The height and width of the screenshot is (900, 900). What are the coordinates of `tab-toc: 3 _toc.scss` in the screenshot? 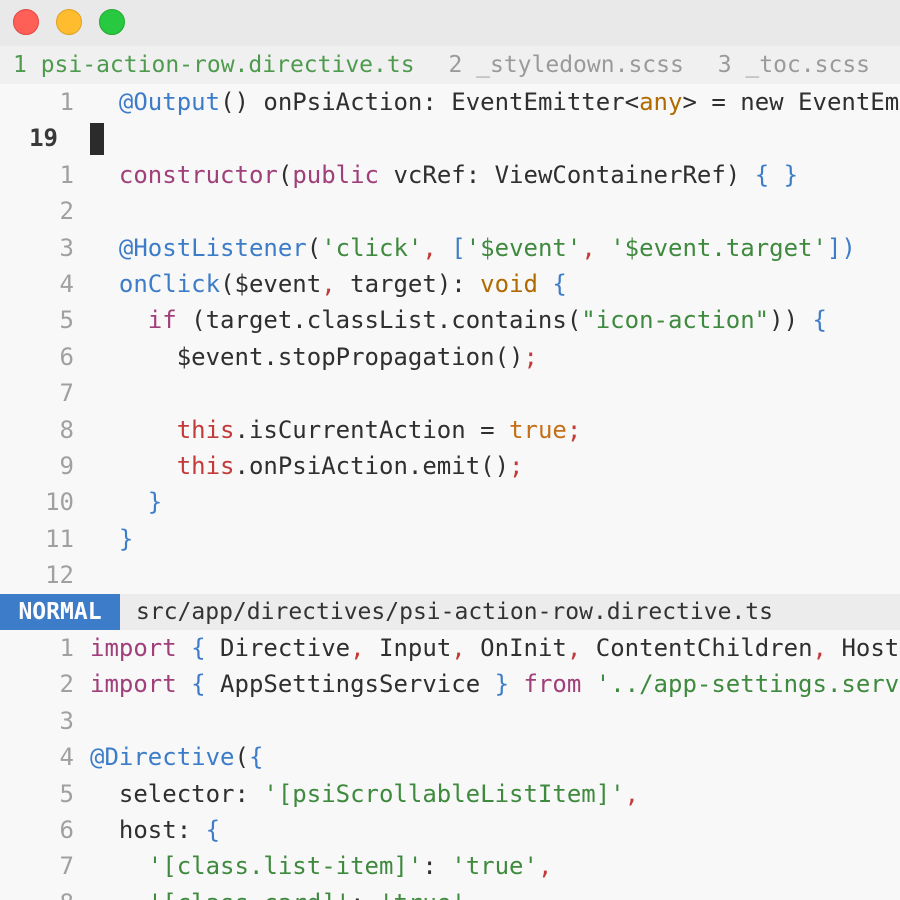 It's located at (784, 65).